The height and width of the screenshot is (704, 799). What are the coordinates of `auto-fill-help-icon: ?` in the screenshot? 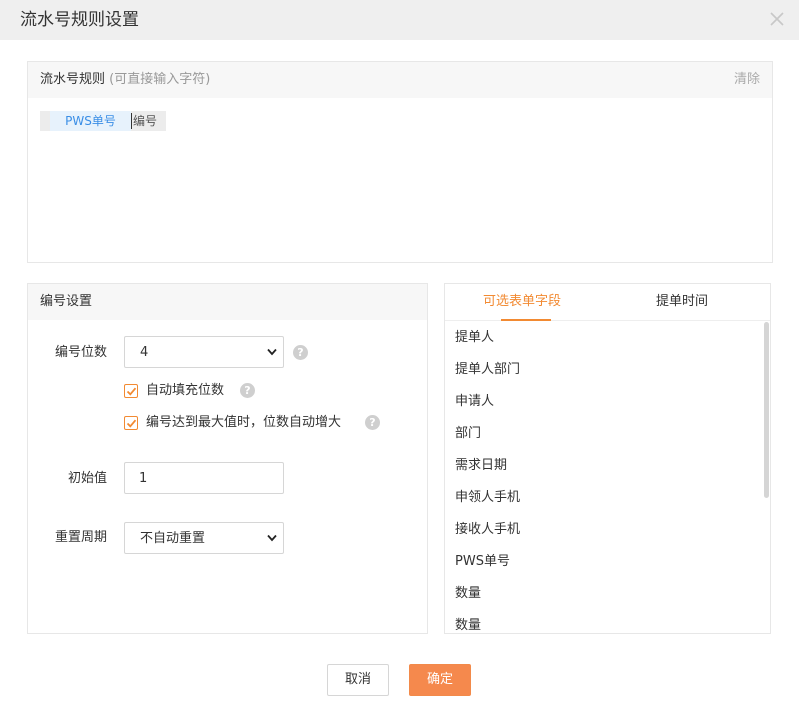 It's located at (247, 390).